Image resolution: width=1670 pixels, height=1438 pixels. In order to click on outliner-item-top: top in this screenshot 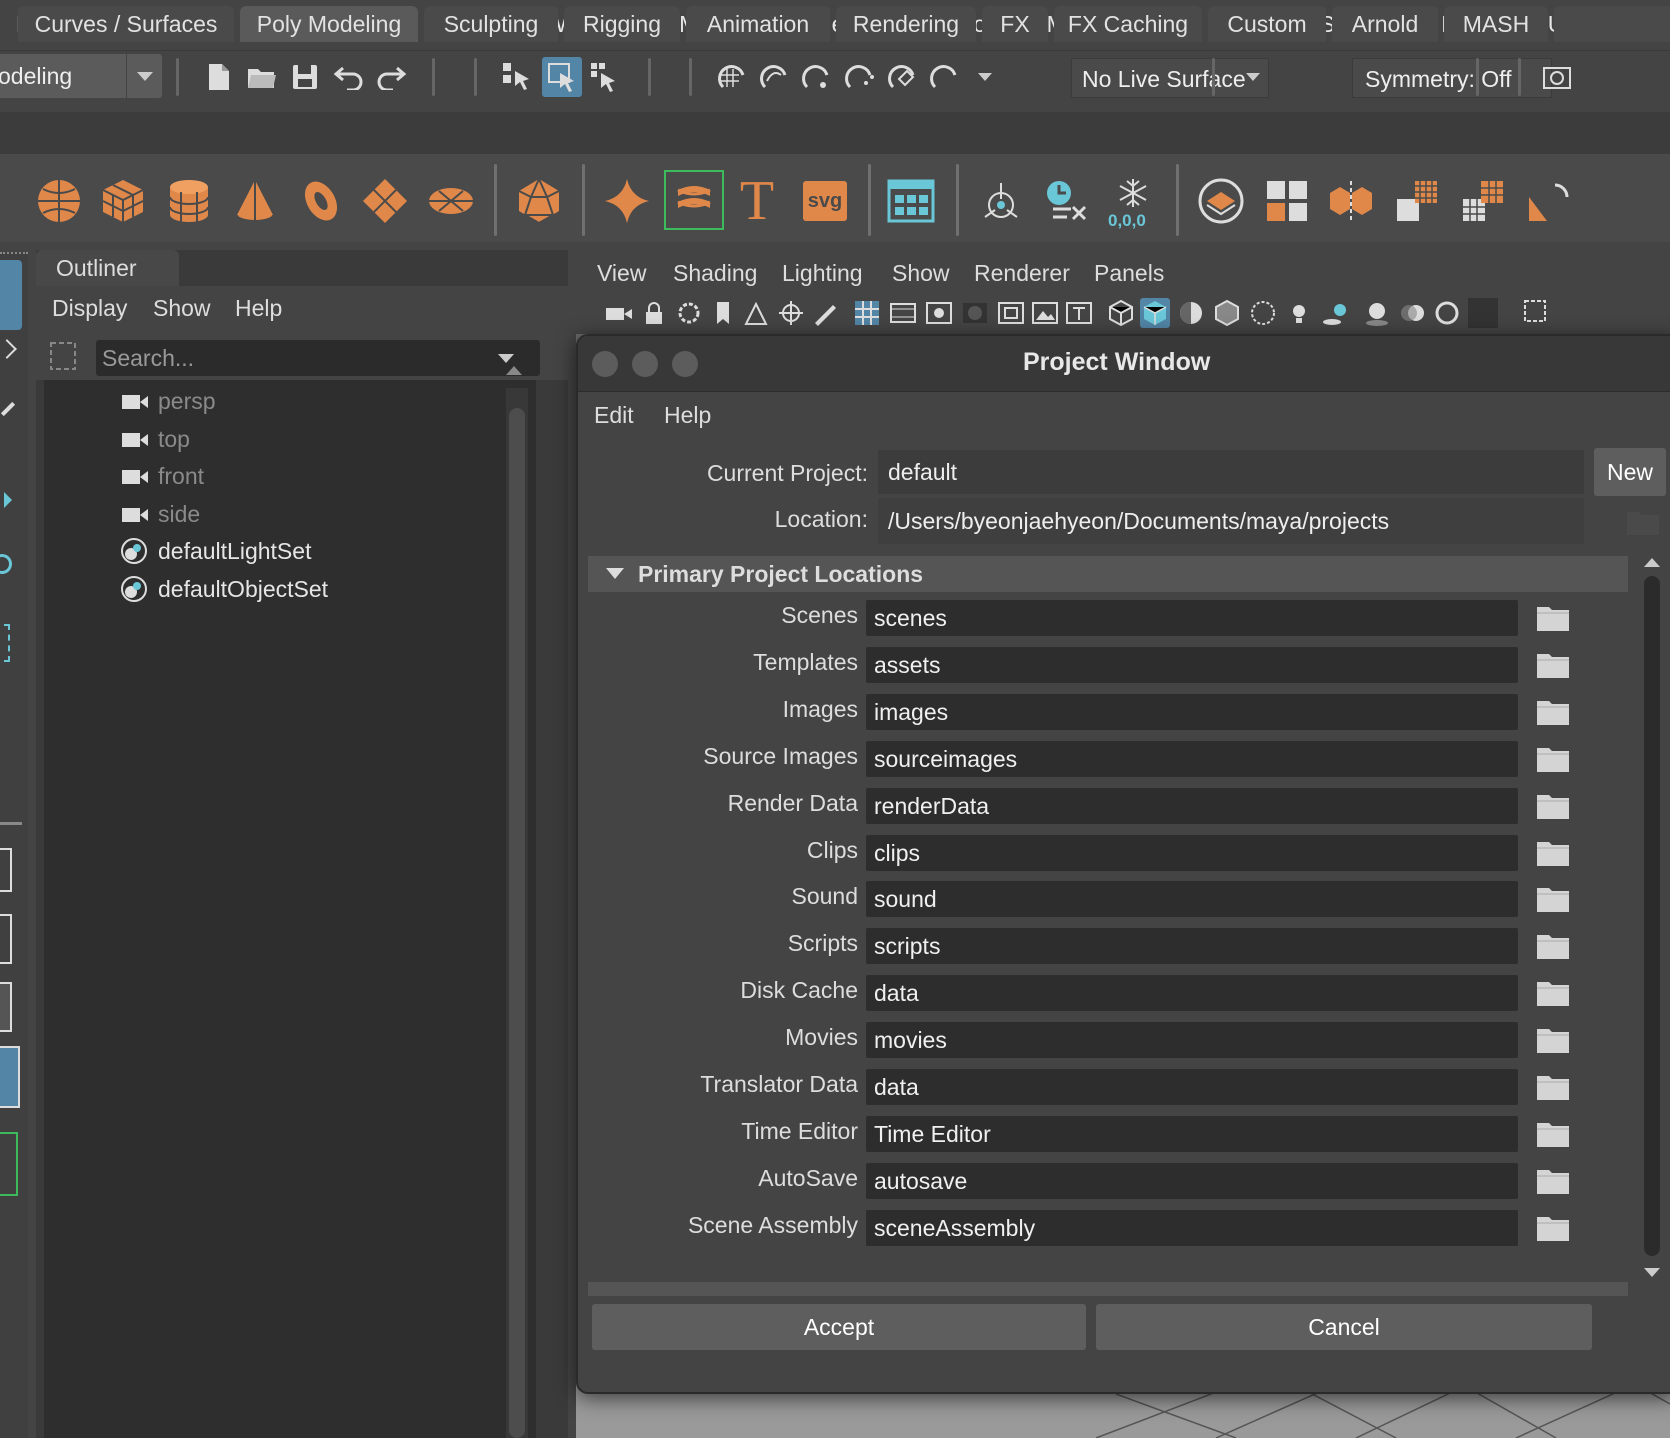, I will do `click(284, 439)`.